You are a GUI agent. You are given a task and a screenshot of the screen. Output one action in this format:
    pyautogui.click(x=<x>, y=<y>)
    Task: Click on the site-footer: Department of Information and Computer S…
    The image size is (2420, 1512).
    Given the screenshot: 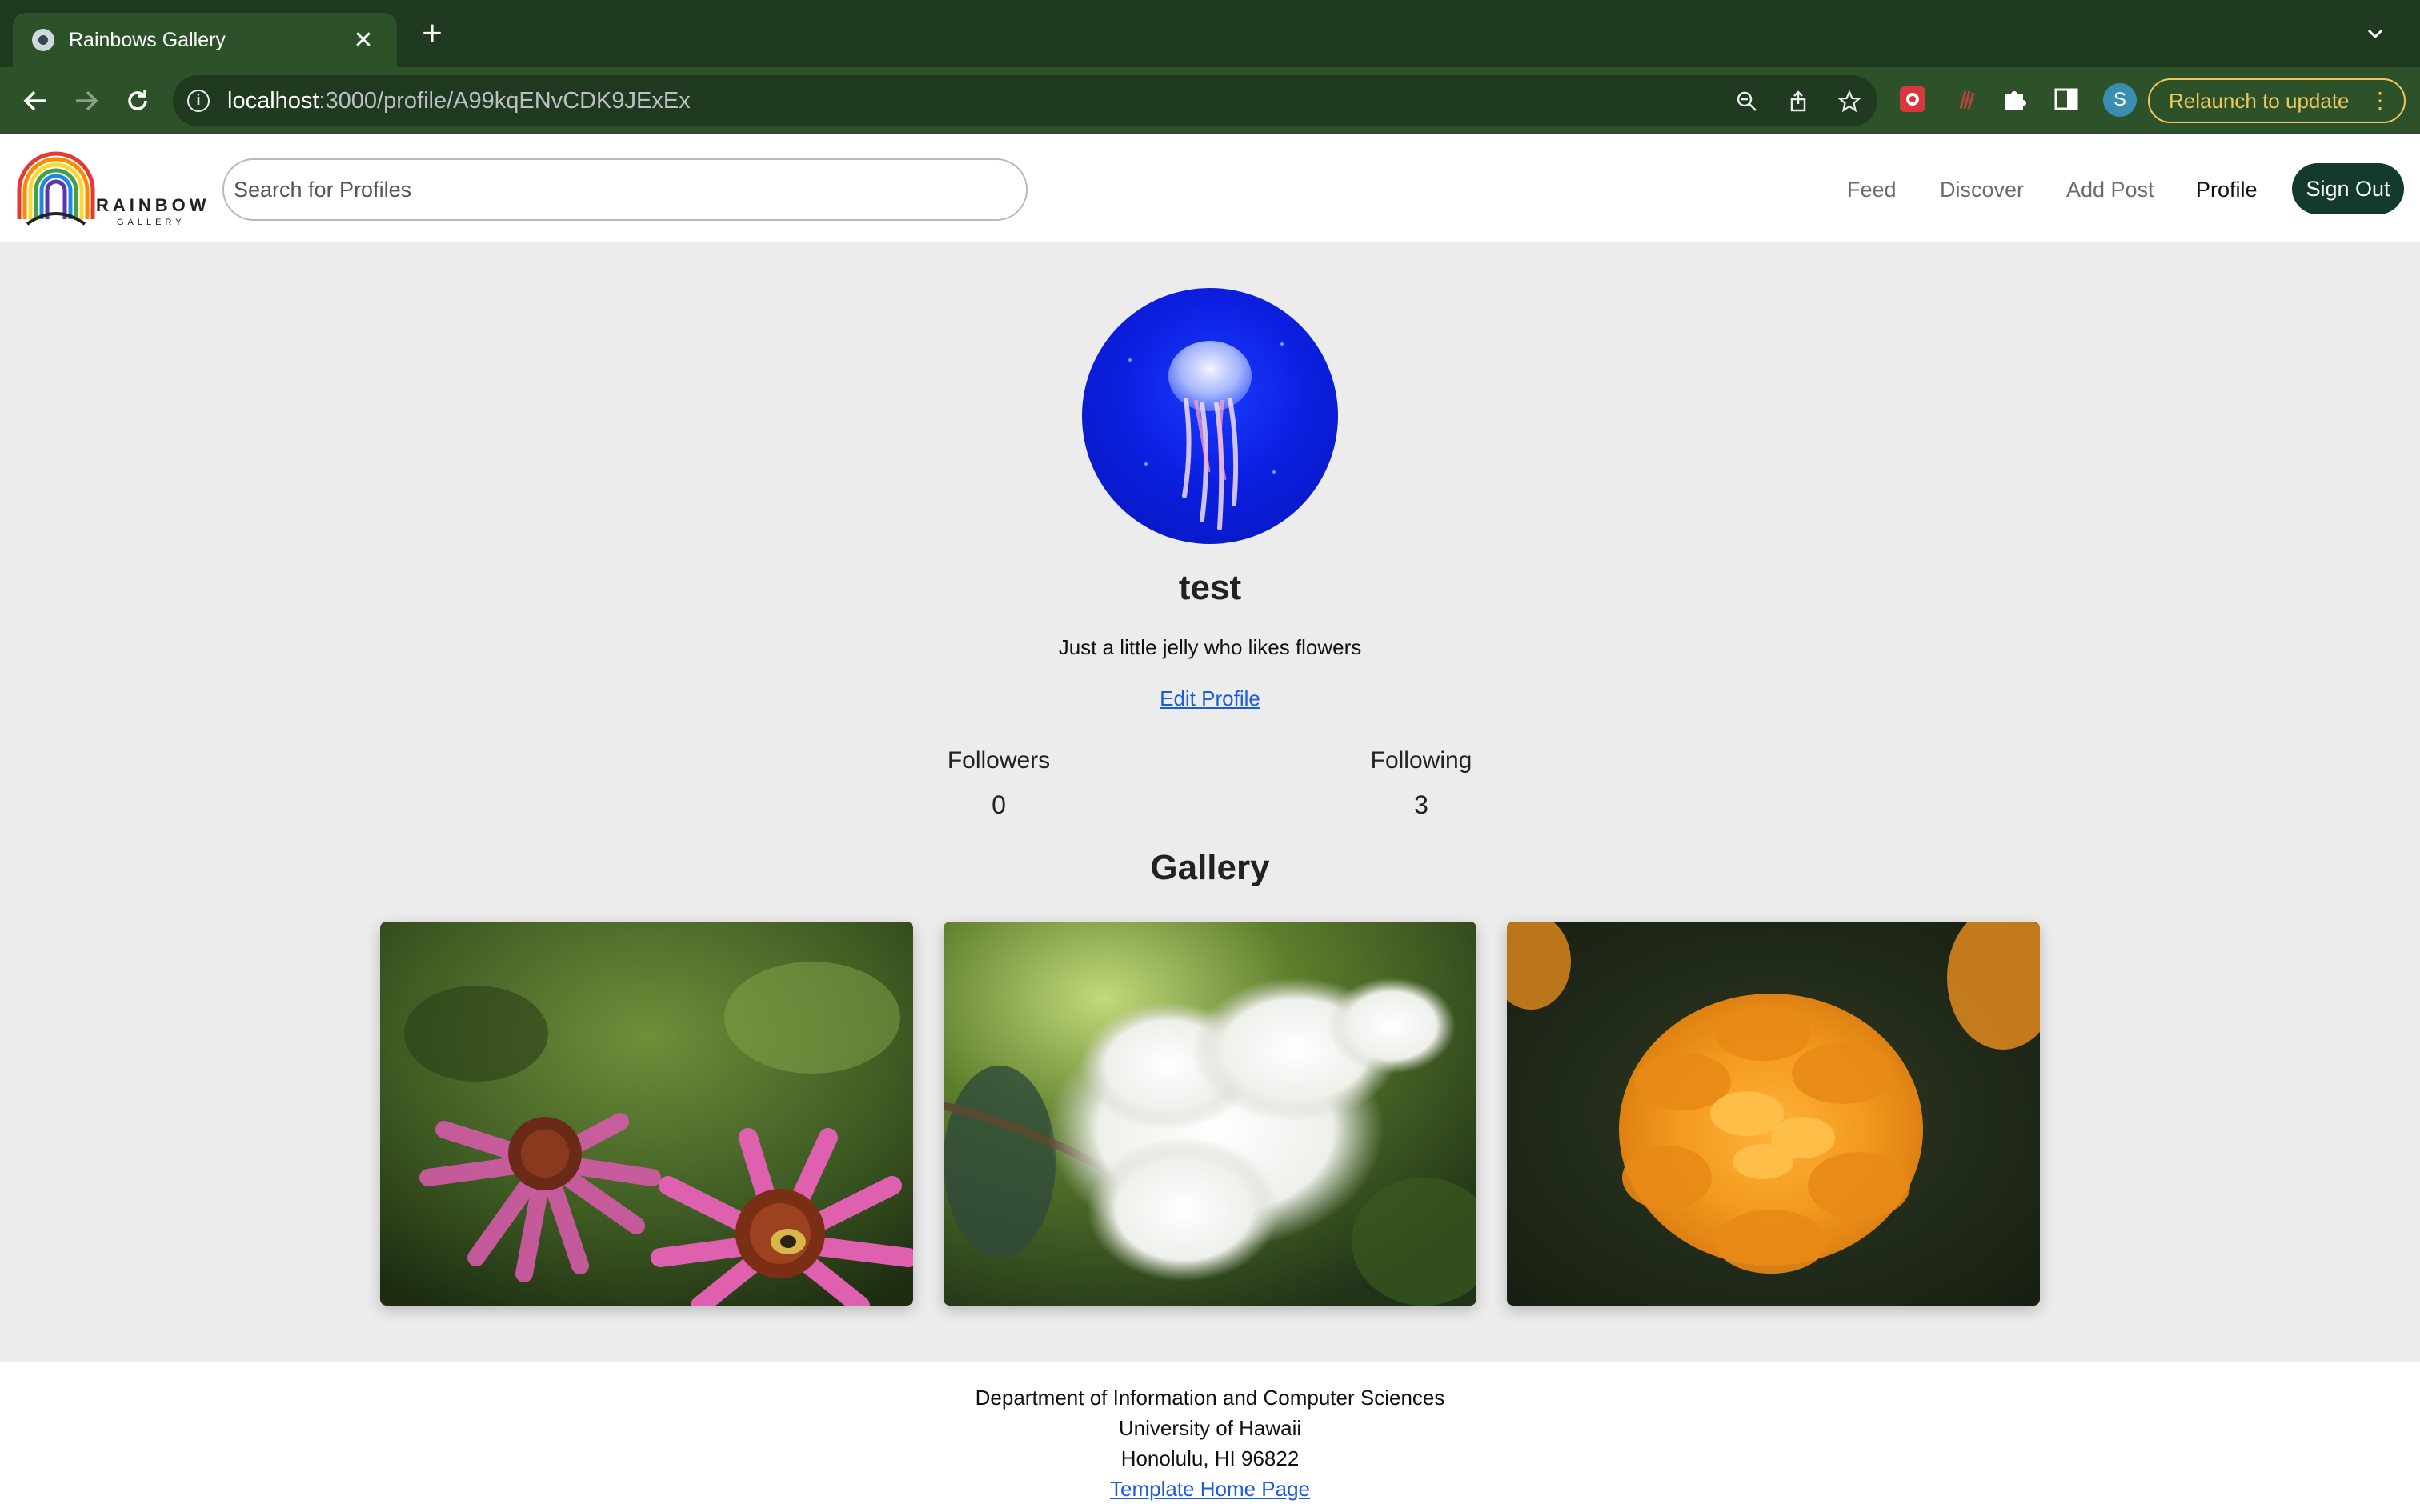 What is the action you would take?
    pyautogui.click(x=1210, y=1437)
    